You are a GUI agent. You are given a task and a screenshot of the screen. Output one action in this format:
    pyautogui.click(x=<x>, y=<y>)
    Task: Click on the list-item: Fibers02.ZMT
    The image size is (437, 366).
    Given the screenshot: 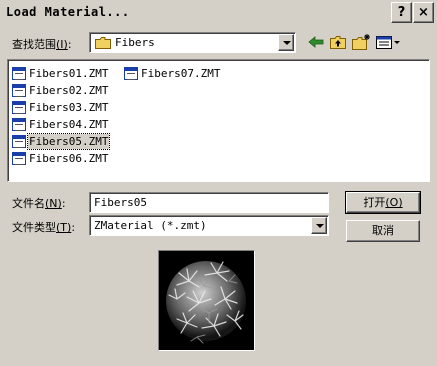 What is the action you would take?
    pyautogui.click(x=60, y=90)
    